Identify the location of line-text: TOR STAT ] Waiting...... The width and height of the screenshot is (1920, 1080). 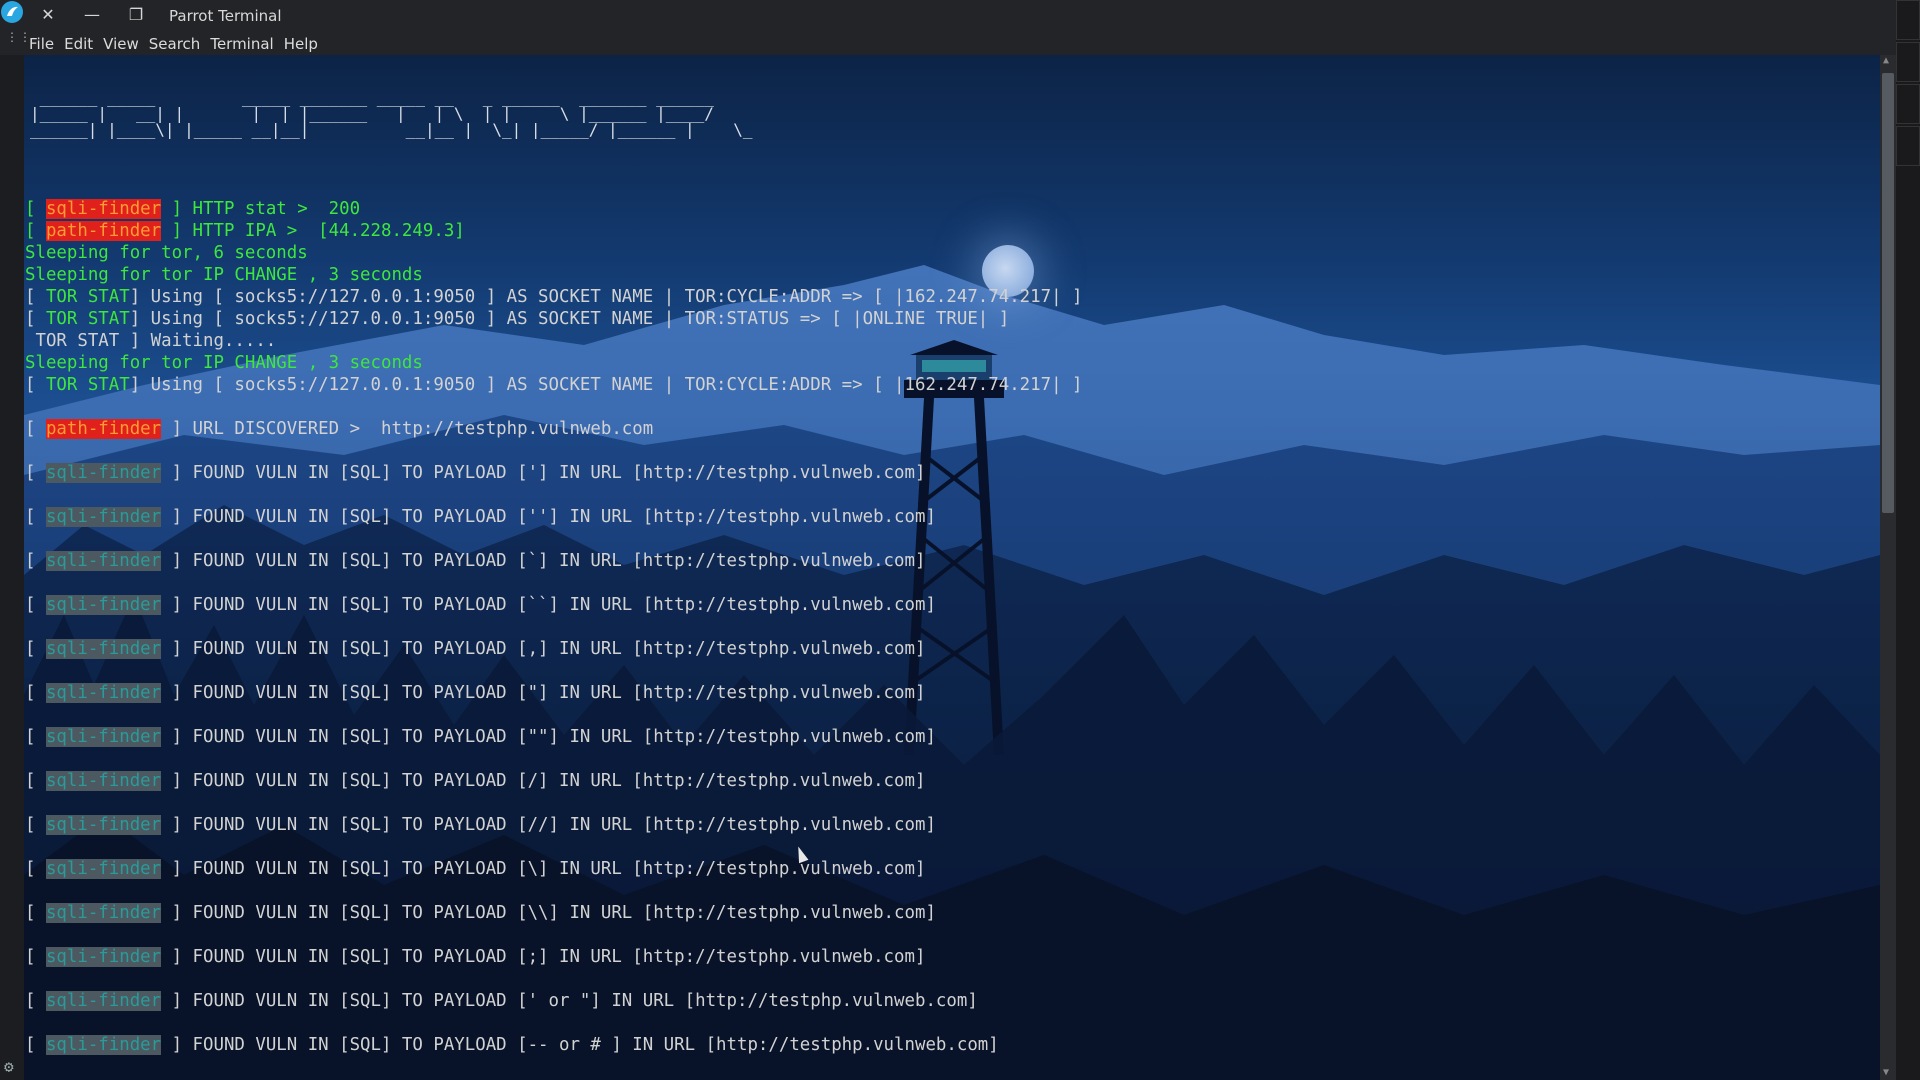
(151, 341).